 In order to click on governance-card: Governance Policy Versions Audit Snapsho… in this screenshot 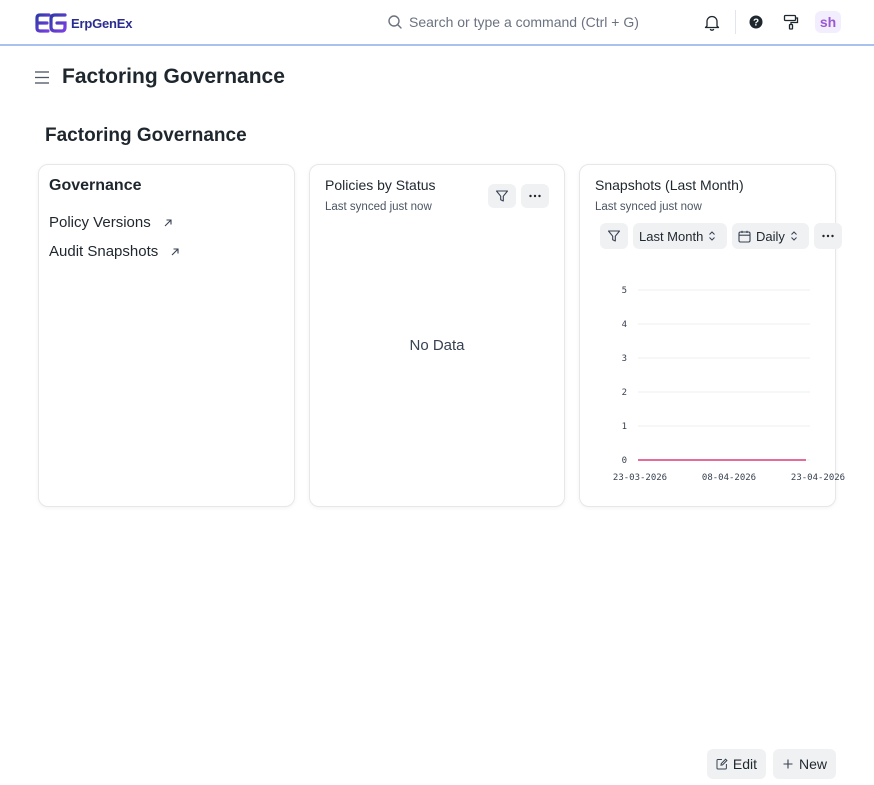, I will do `click(166, 335)`.